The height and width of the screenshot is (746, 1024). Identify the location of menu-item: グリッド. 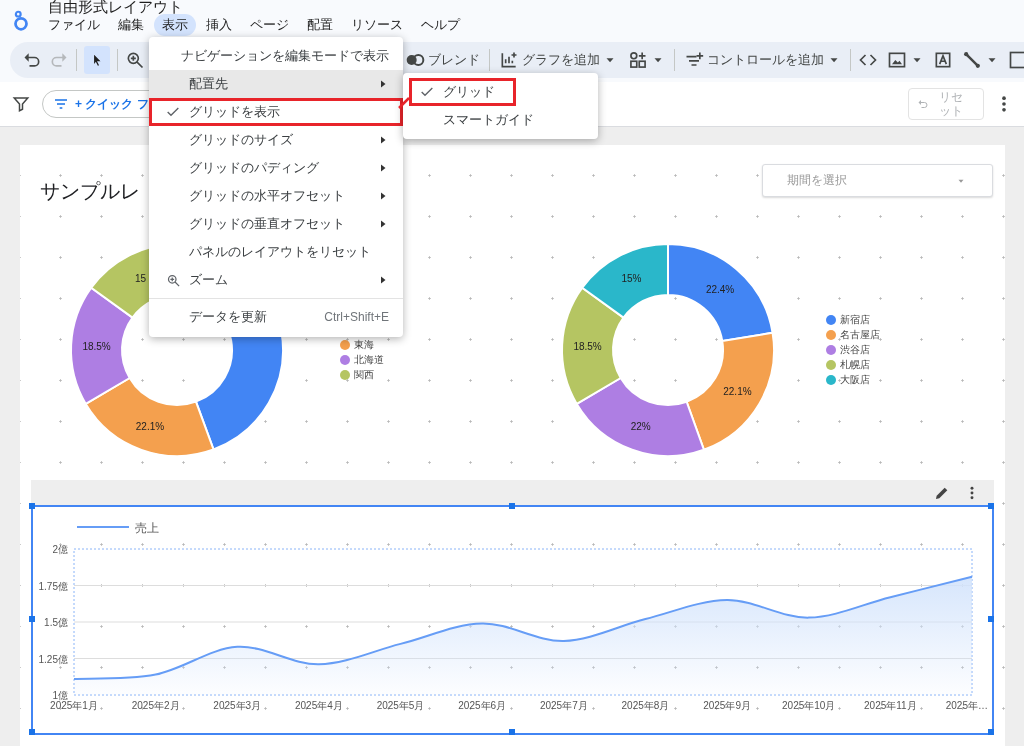
(462, 92).